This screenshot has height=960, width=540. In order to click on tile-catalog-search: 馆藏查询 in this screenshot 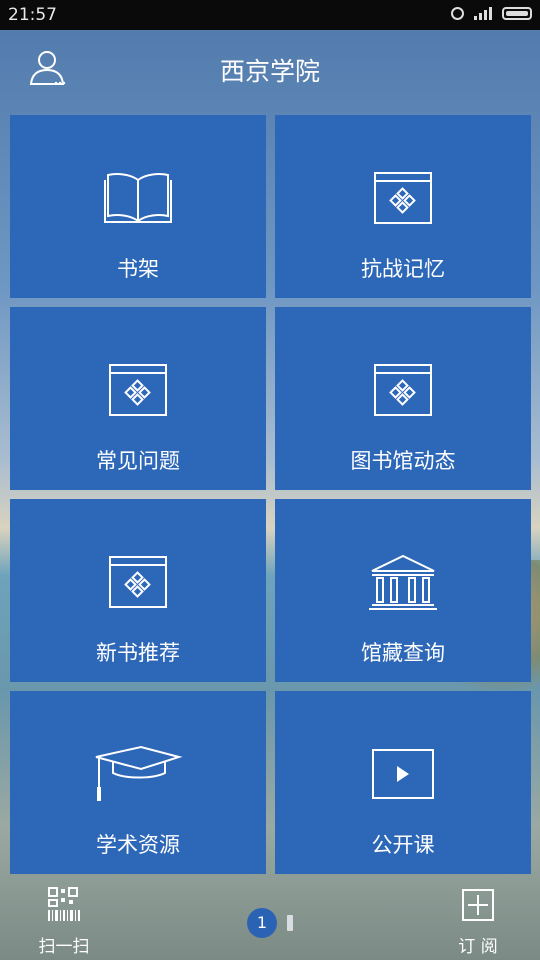, I will do `click(403, 590)`.